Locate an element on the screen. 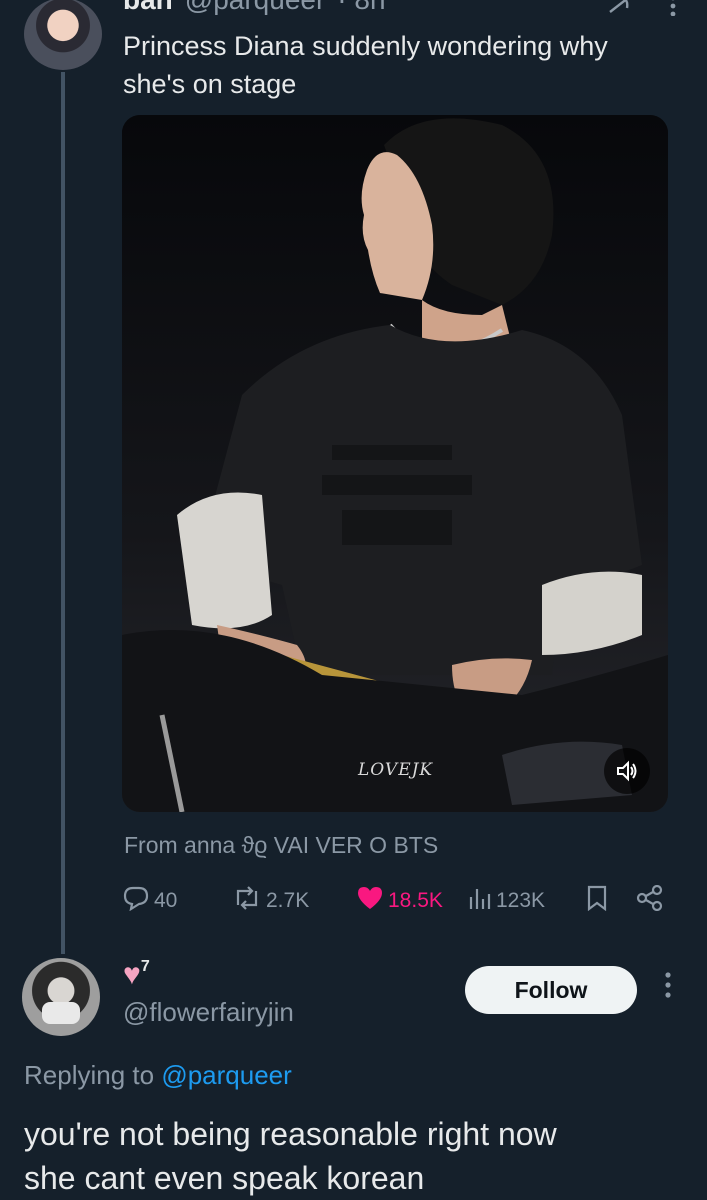 Image resolution: width=707 pixels, height=1200 pixels. volume-icon is located at coordinates (627, 771).